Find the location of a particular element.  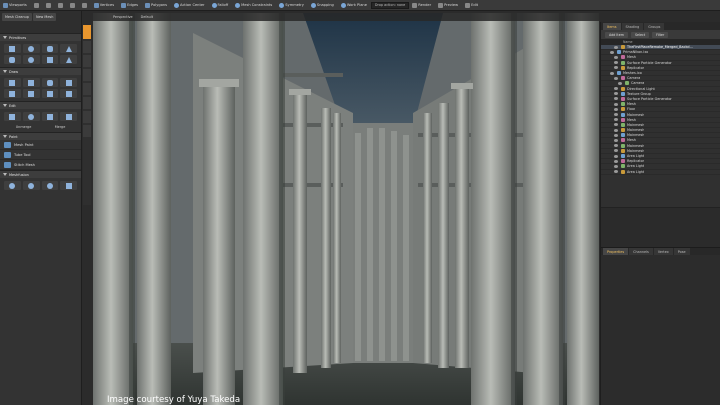

draw-header: Draw is located at coordinates (40, 71).